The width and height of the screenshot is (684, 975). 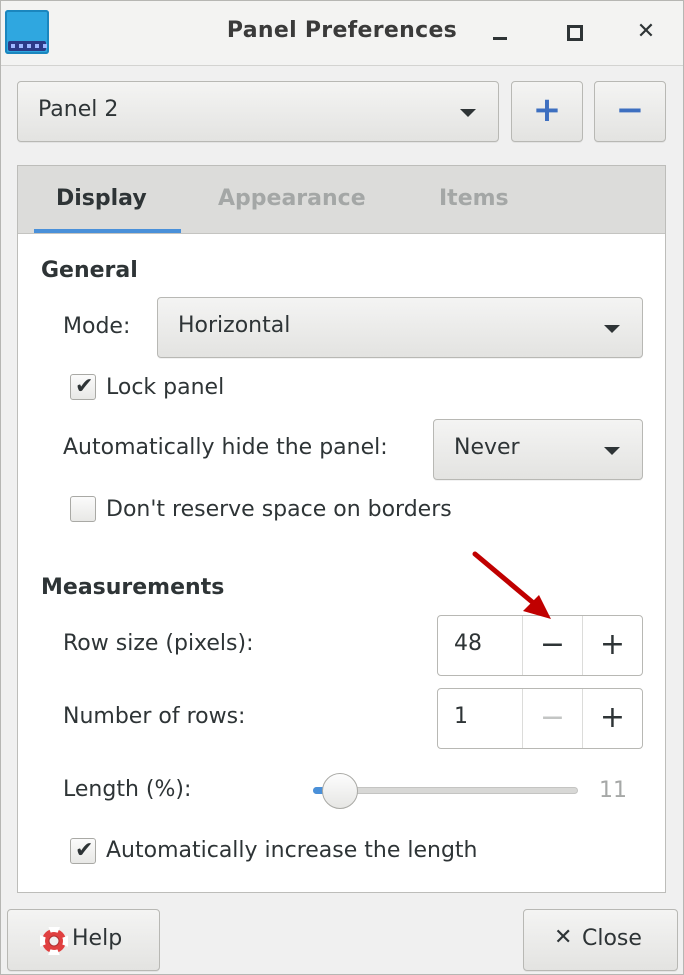 I want to click on mode-label: Mode:, so click(x=97, y=326).